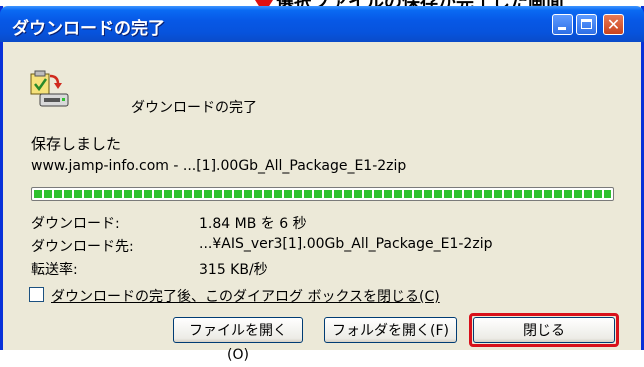 This screenshot has height=367, width=644. I want to click on download-complete-icon, so click(50, 90).